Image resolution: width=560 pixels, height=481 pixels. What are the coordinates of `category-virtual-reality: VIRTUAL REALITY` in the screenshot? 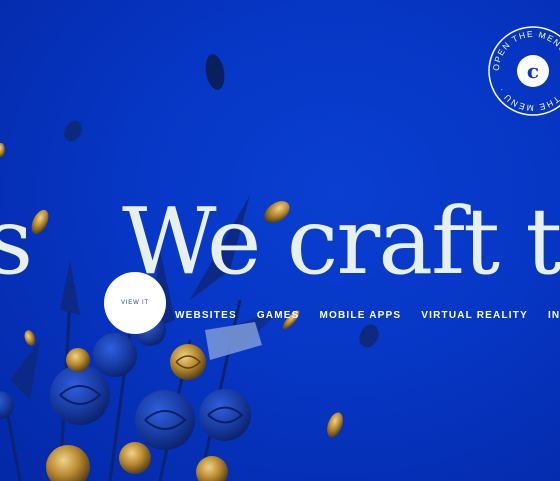 It's located at (474, 315).